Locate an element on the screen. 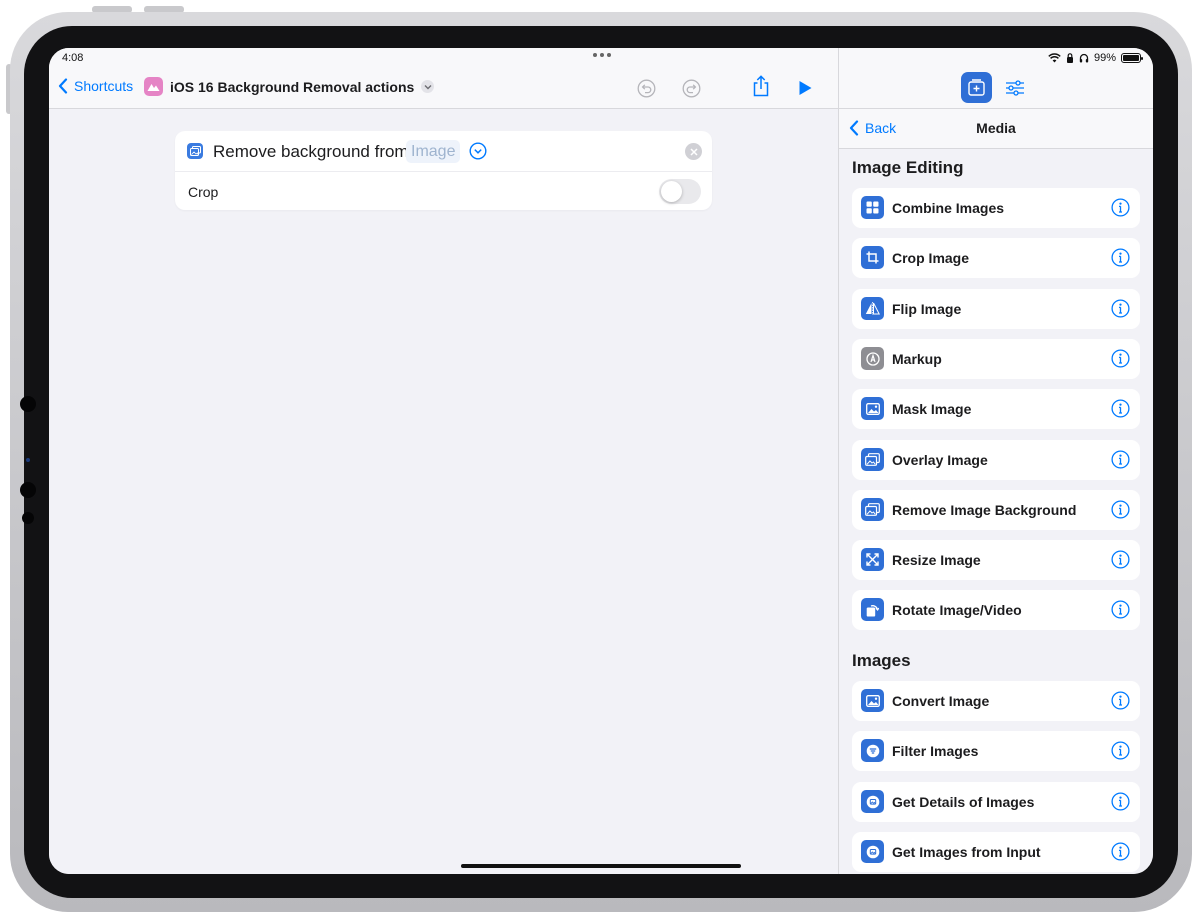 Image resolution: width=1200 pixels, height=923 pixels. expand-parameters-button is located at coordinates (478, 153).